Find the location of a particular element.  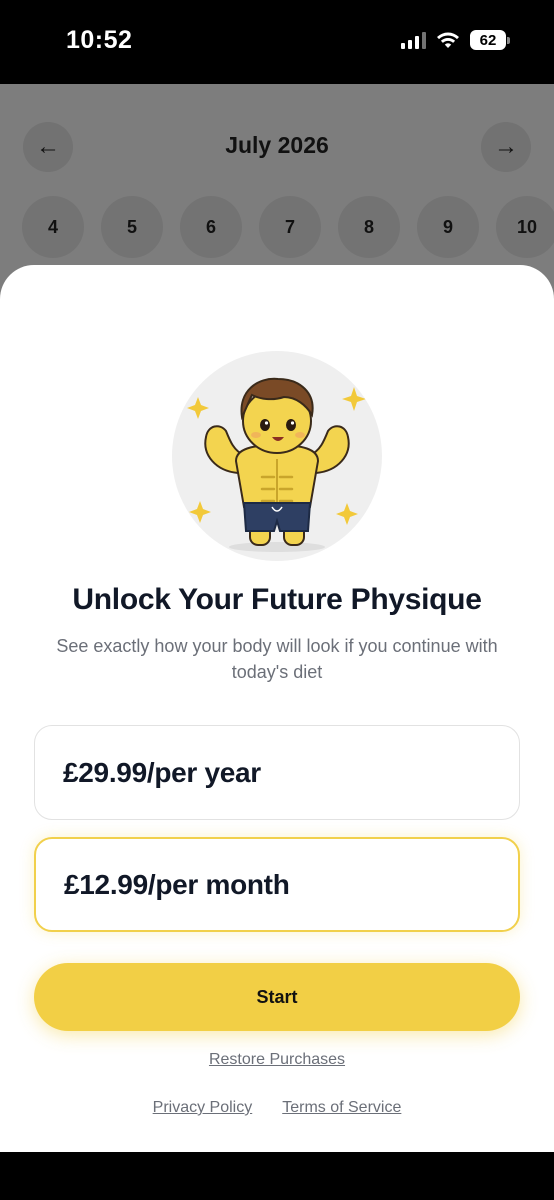

privacy-policy-link: Privacy Policy is located at coordinates (203, 1108).